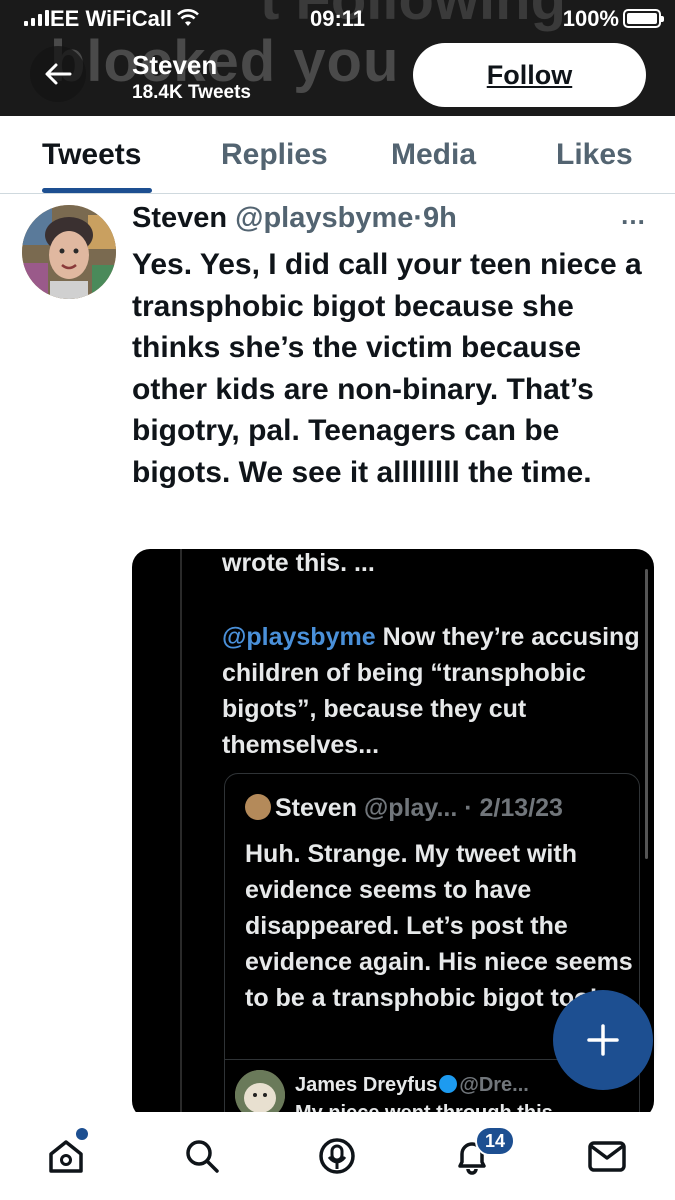  I want to click on avatar-image, so click(69, 252).